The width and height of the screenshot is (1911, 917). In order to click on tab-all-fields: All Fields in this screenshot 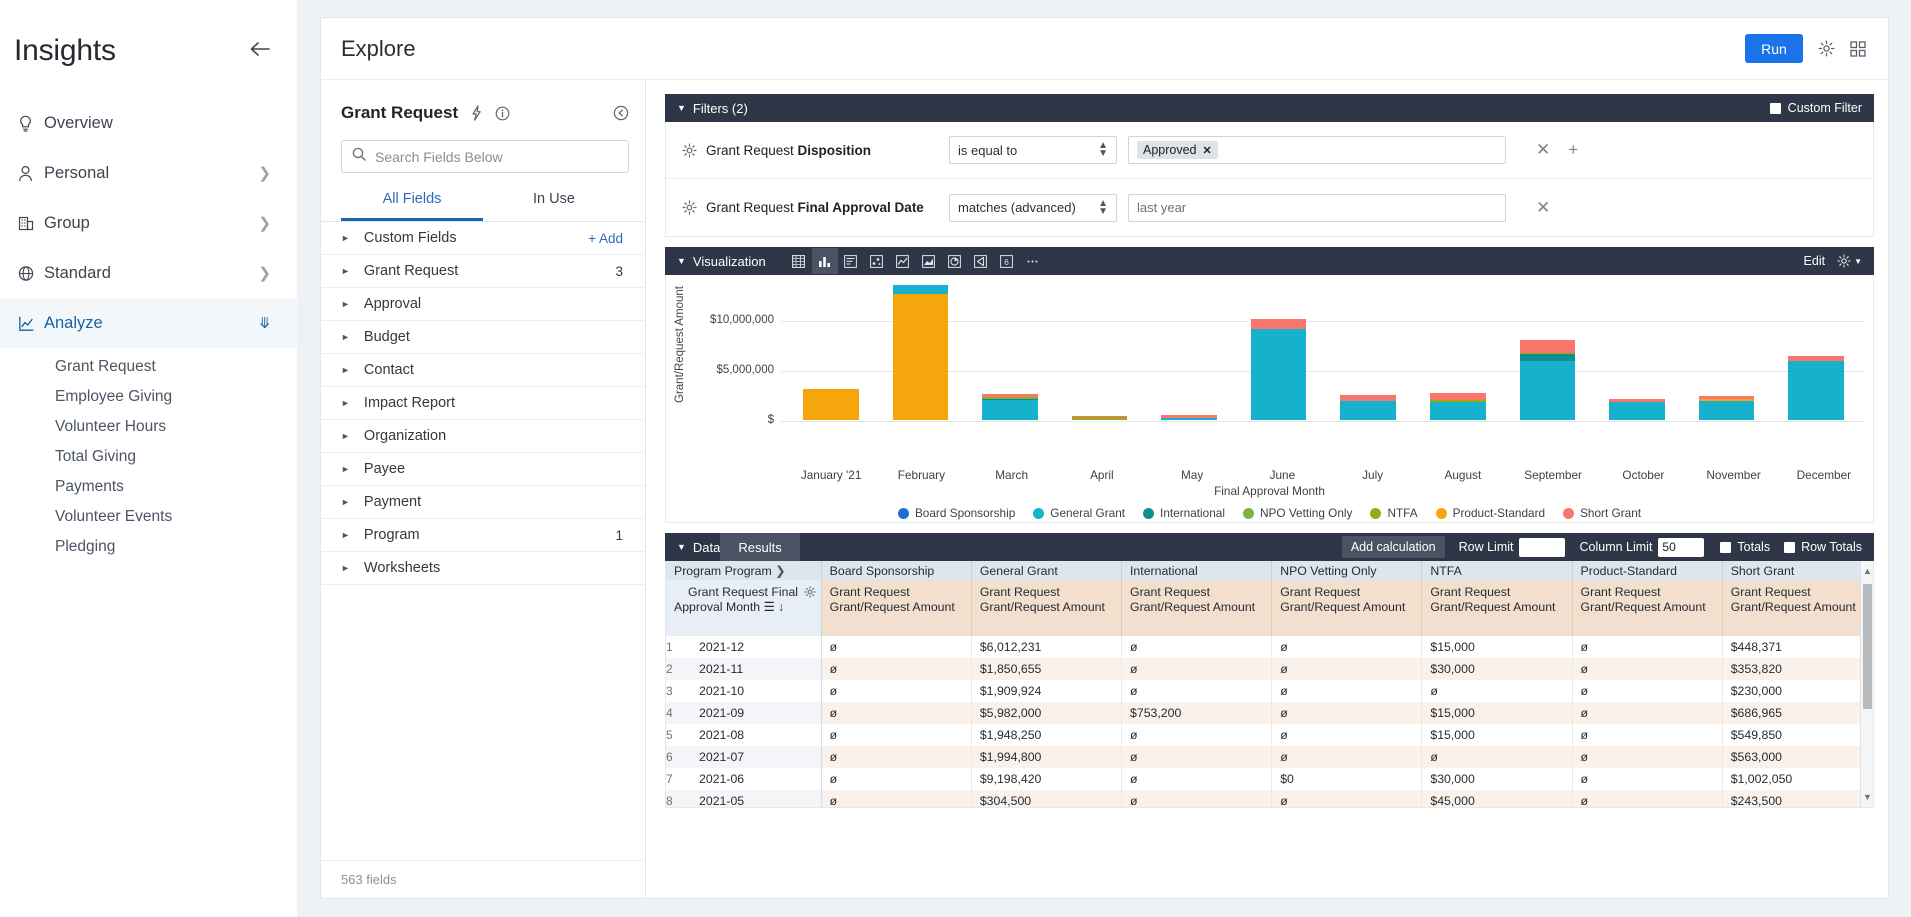, I will do `click(412, 206)`.